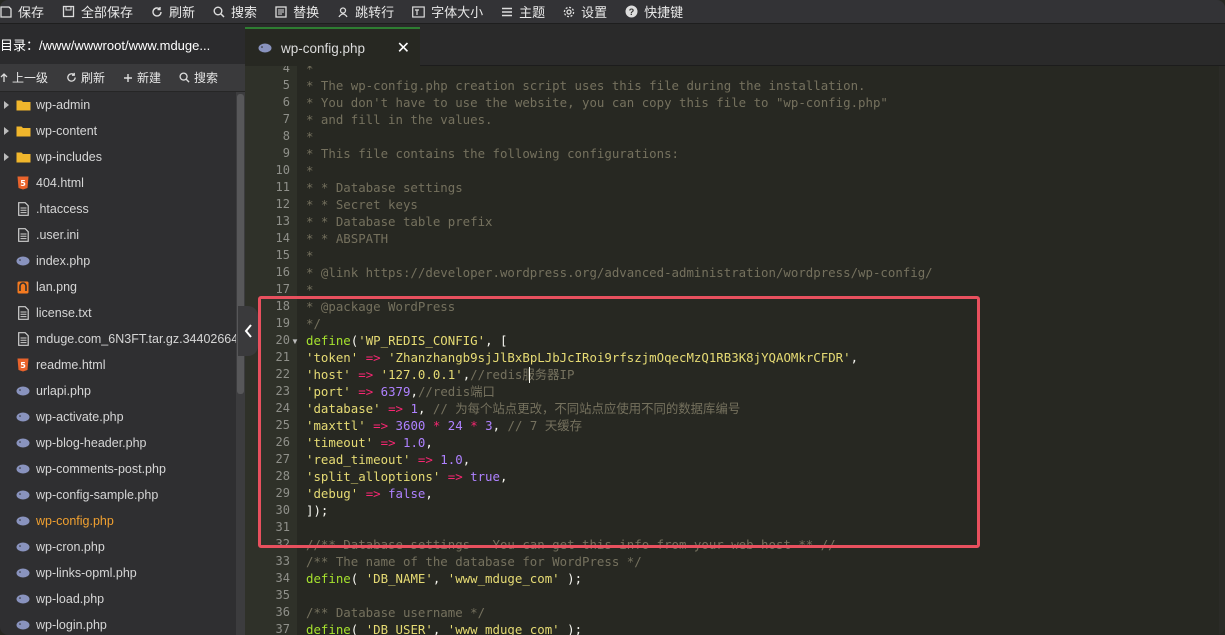 This screenshot has width=1225, height=635. Describe the element at coordinates (631, 11) in the screenshot. I see `help-icon: ?` at that location.